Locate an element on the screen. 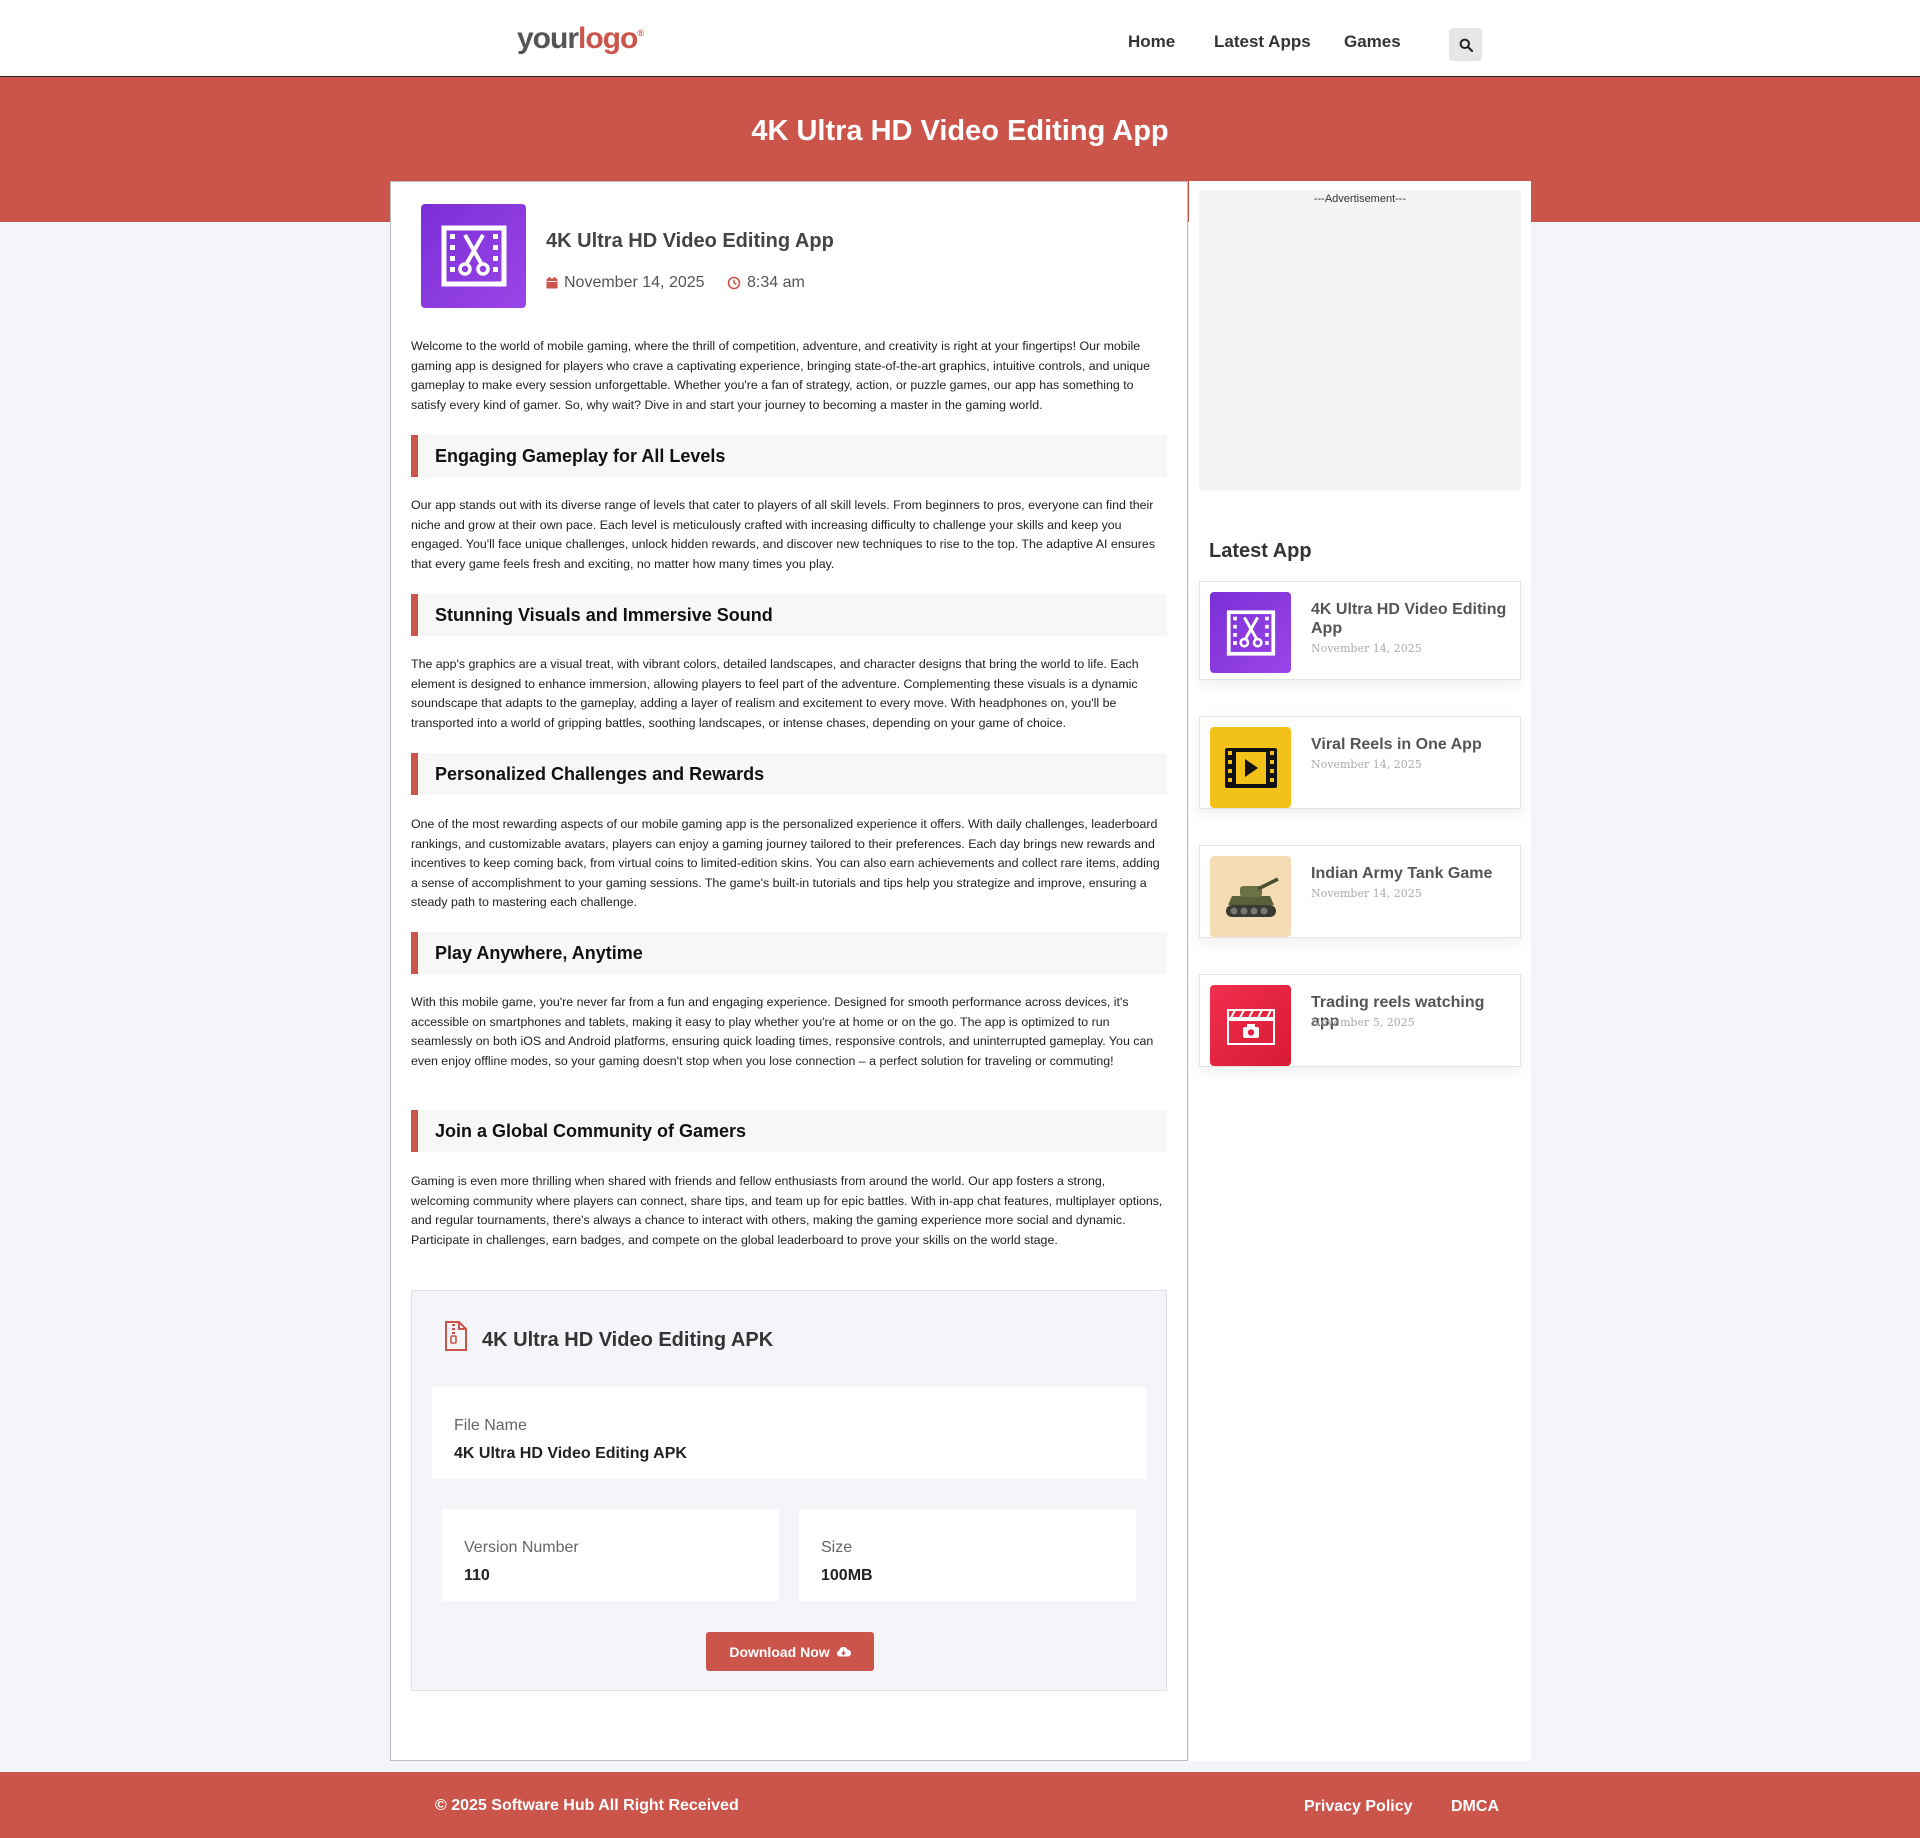 The image size is (1920, 1838). section-heading: Stunning Visuals and Immersive Sound is located at coordinates (789, 615).